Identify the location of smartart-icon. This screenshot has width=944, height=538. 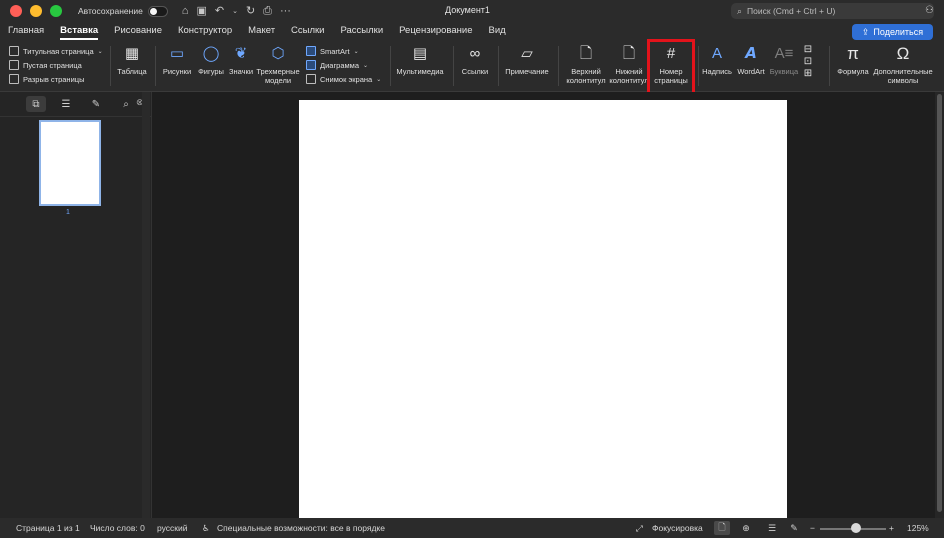
(311, 51).